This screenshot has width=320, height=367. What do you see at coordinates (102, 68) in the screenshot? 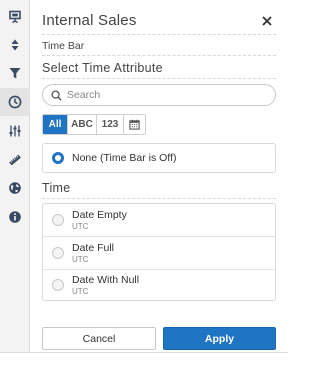
I see `section-heading: Select Time Attribute` at bounding box center [102, 68].